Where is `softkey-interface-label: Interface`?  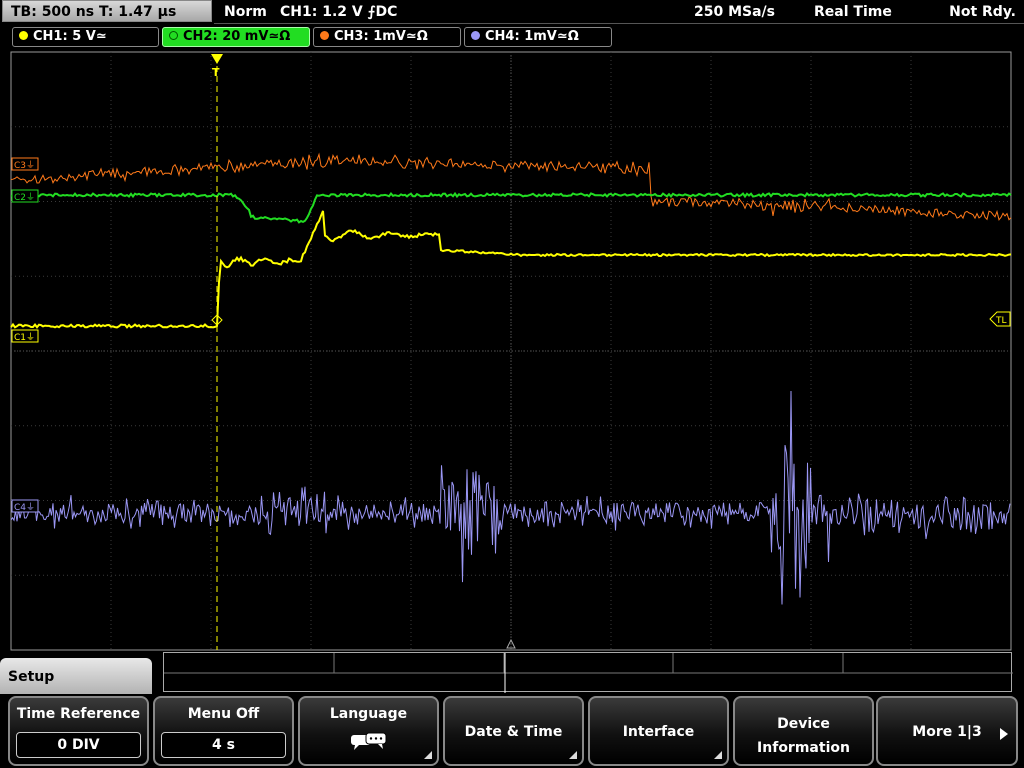 softkey-interface-label: Interface is located at coordinates (658, 732).